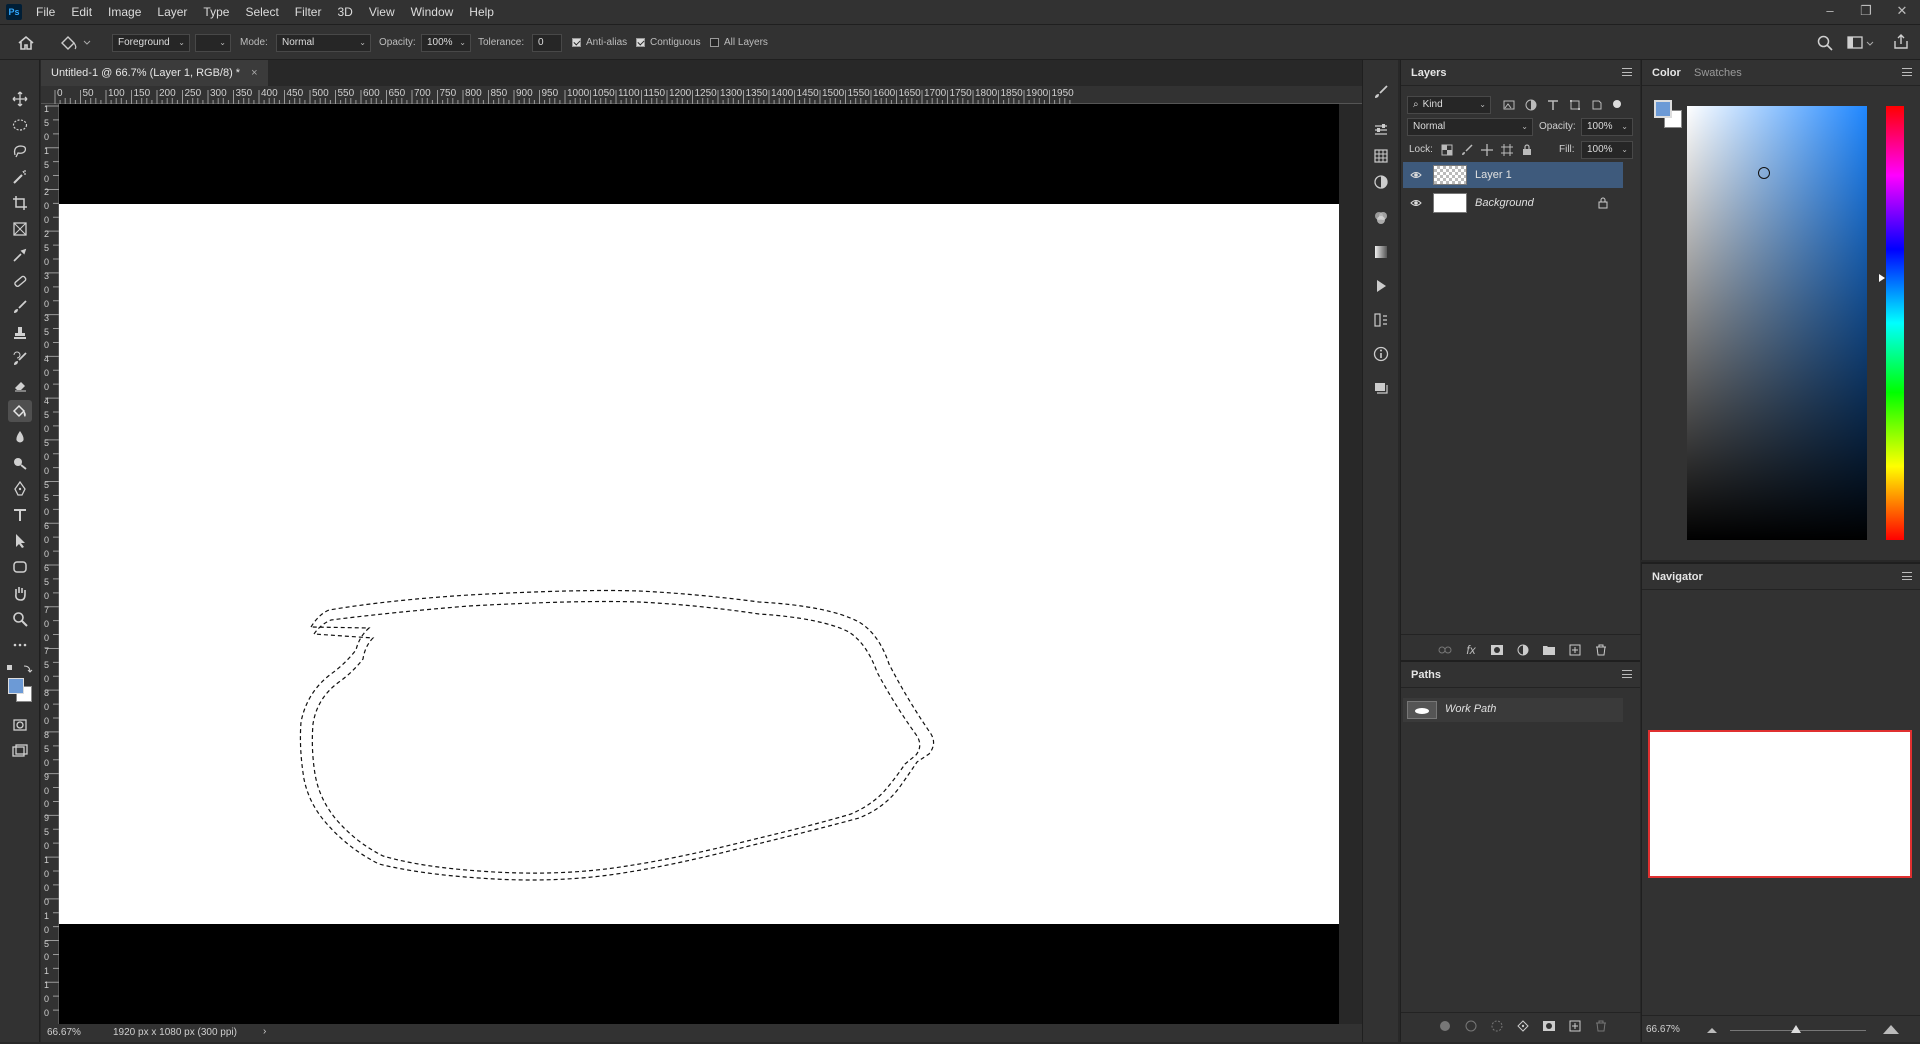 This screenshot has width=1920, height=1044. I want to click on saturation-brightness-field, so click(1777, 323).